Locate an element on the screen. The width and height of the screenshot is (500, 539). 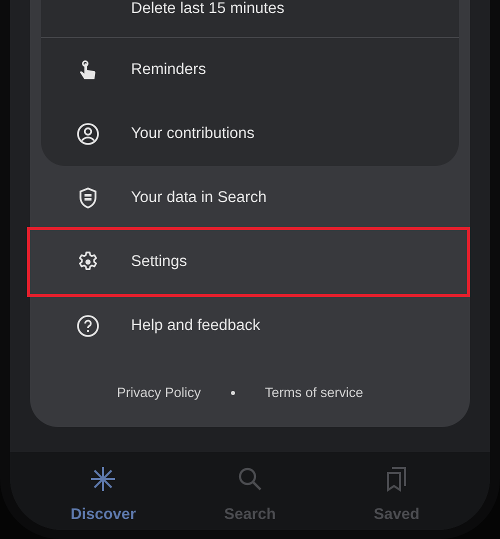
menu-label: Your contributions is located at coordinates (193, 134).